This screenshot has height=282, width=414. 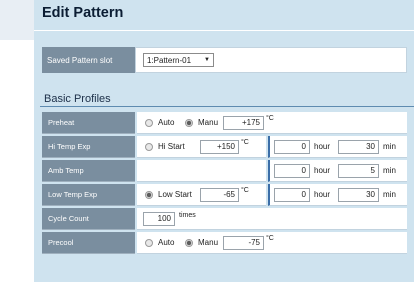 I want to click on amb-temp-min-input: 5, so click(x=358, y=171).